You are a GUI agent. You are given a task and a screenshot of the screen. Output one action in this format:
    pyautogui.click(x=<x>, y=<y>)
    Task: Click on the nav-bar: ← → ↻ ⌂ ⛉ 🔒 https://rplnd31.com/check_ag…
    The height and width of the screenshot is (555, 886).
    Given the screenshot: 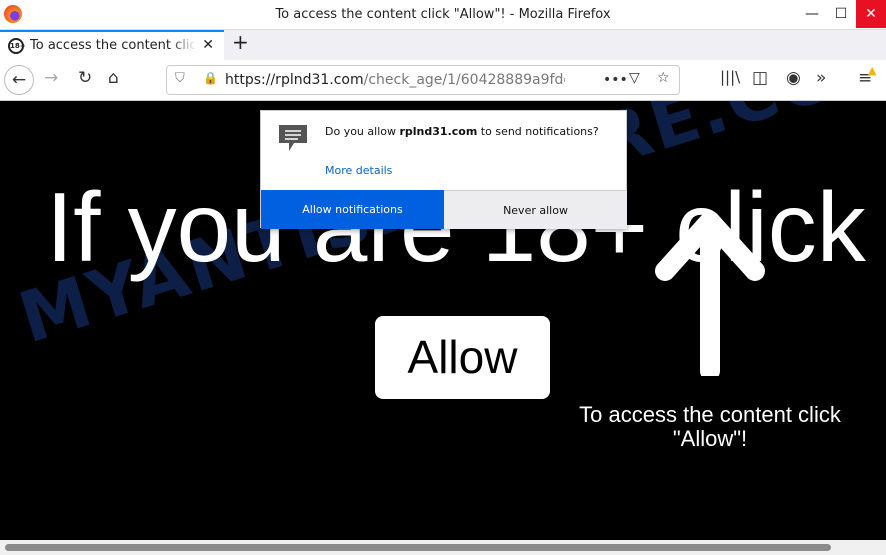 What is the action you would take?
    pyautogui.click(x=443, y=80)
    